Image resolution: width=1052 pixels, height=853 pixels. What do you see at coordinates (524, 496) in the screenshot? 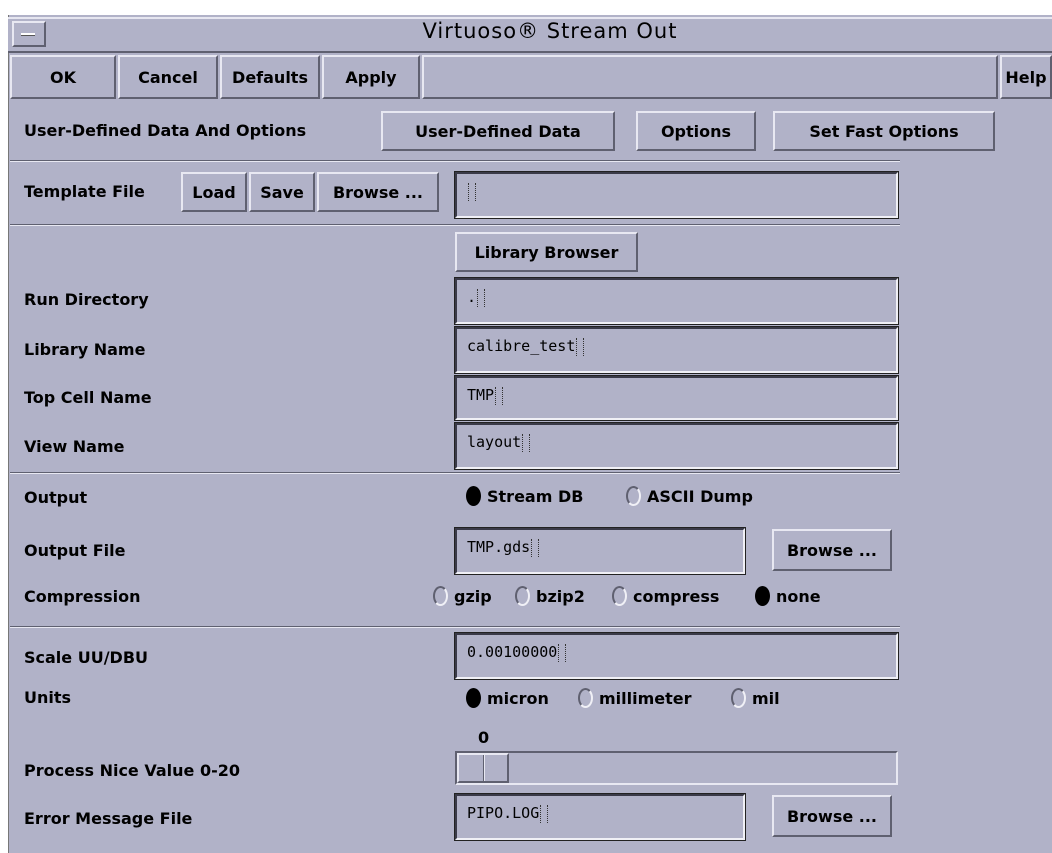
I see `output-stream-db-radio: Stream DB` at bounding box center [524, 496].